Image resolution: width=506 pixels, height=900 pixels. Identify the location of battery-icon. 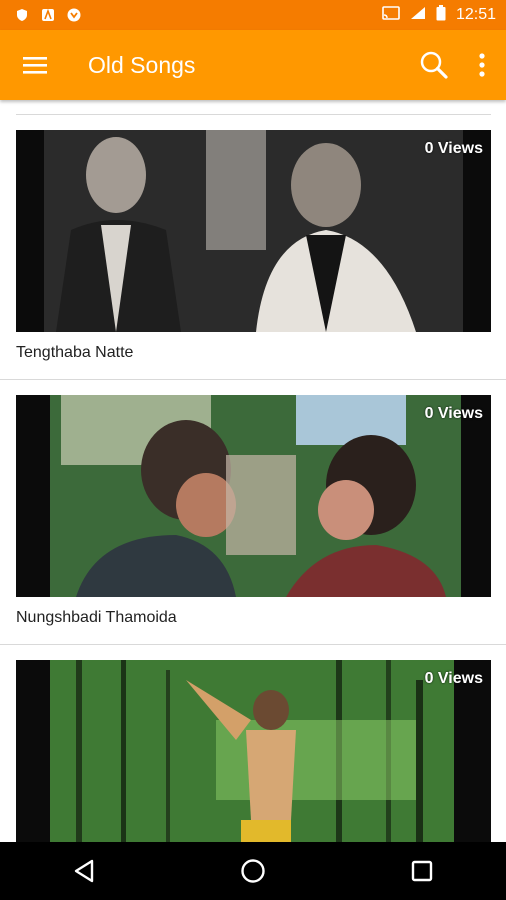
(441, 15).